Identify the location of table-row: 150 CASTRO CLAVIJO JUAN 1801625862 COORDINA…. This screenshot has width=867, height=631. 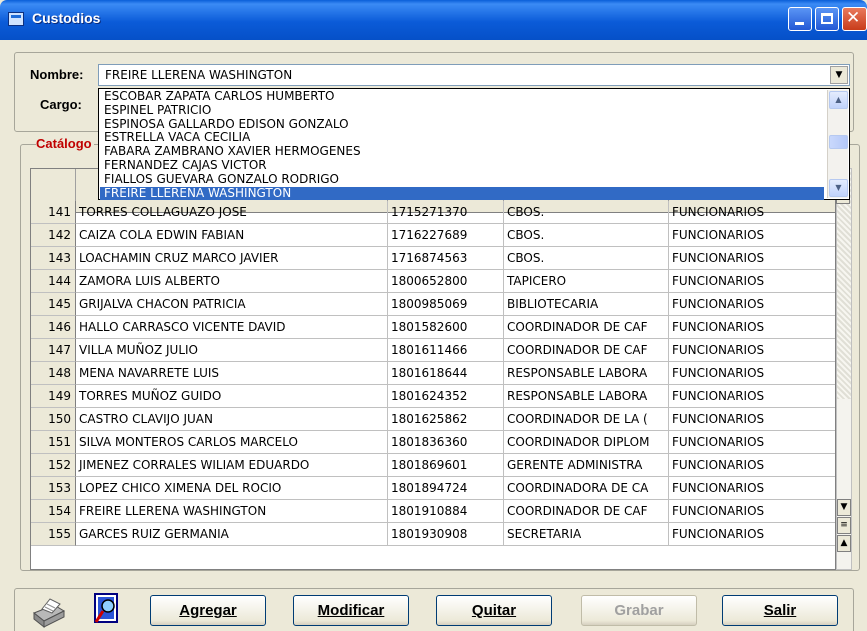
(433, 419).